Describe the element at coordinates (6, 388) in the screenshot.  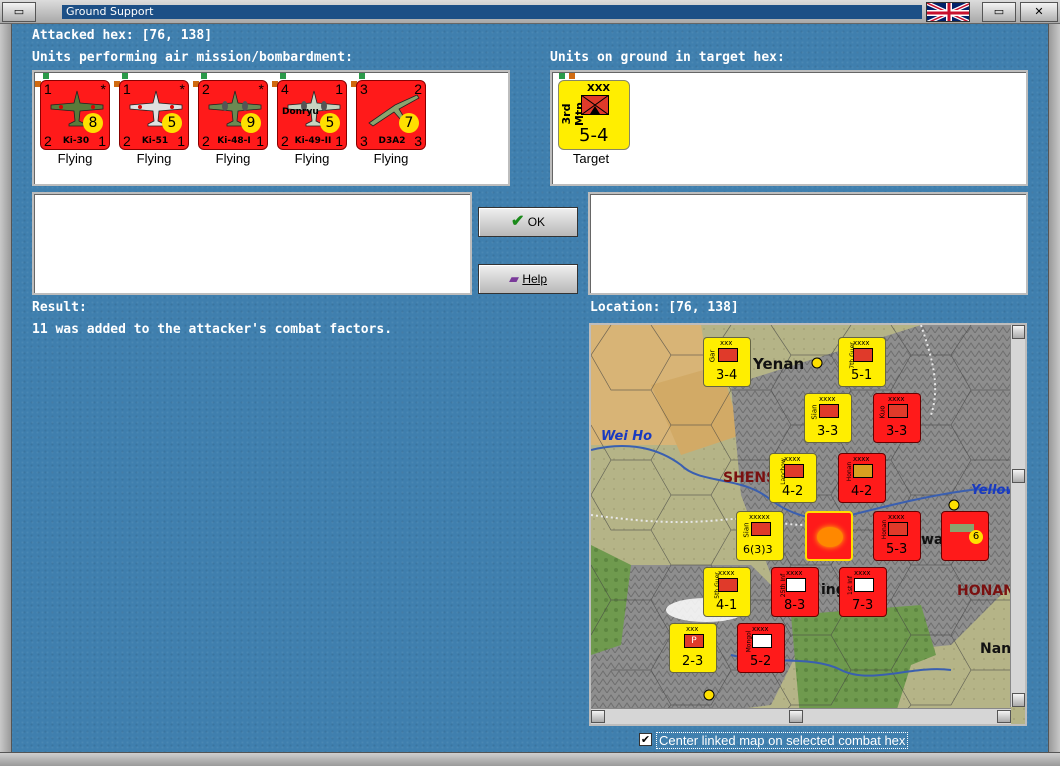
I see `left-frame` at that location.